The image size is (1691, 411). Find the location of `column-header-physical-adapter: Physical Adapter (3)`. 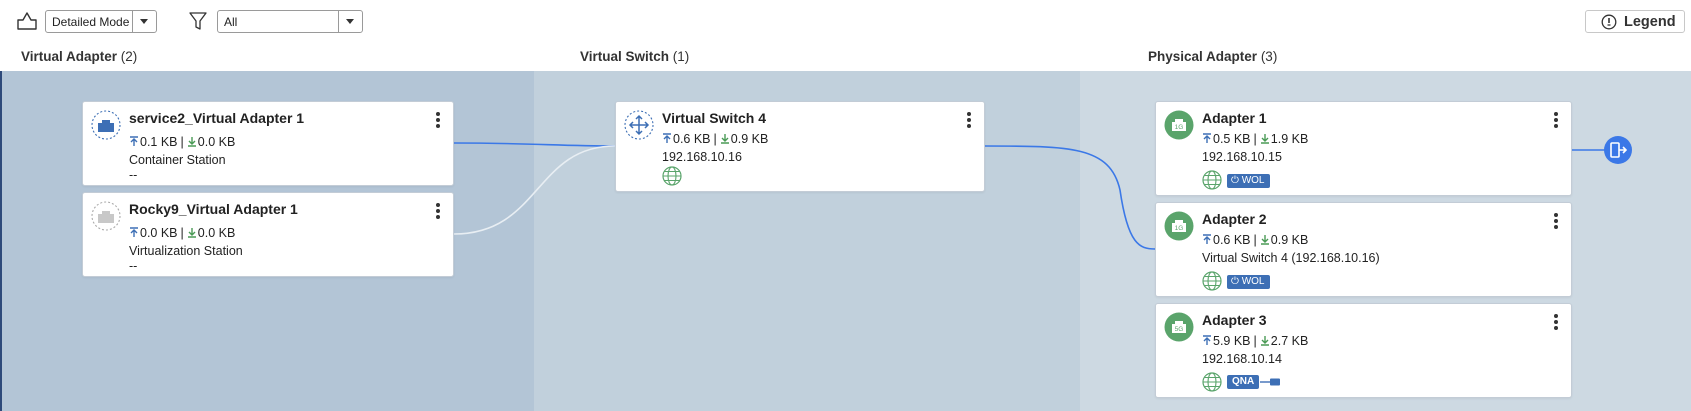

column-header-physical-adapter: Physical Adapter (3) is located at coordinates (1212, 56).